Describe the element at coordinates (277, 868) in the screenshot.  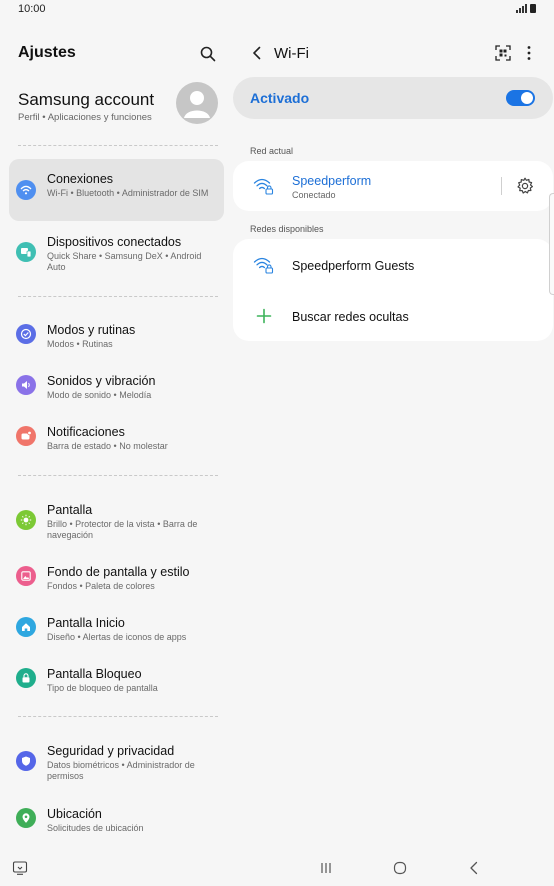
I see `navigation-bar` at that location.